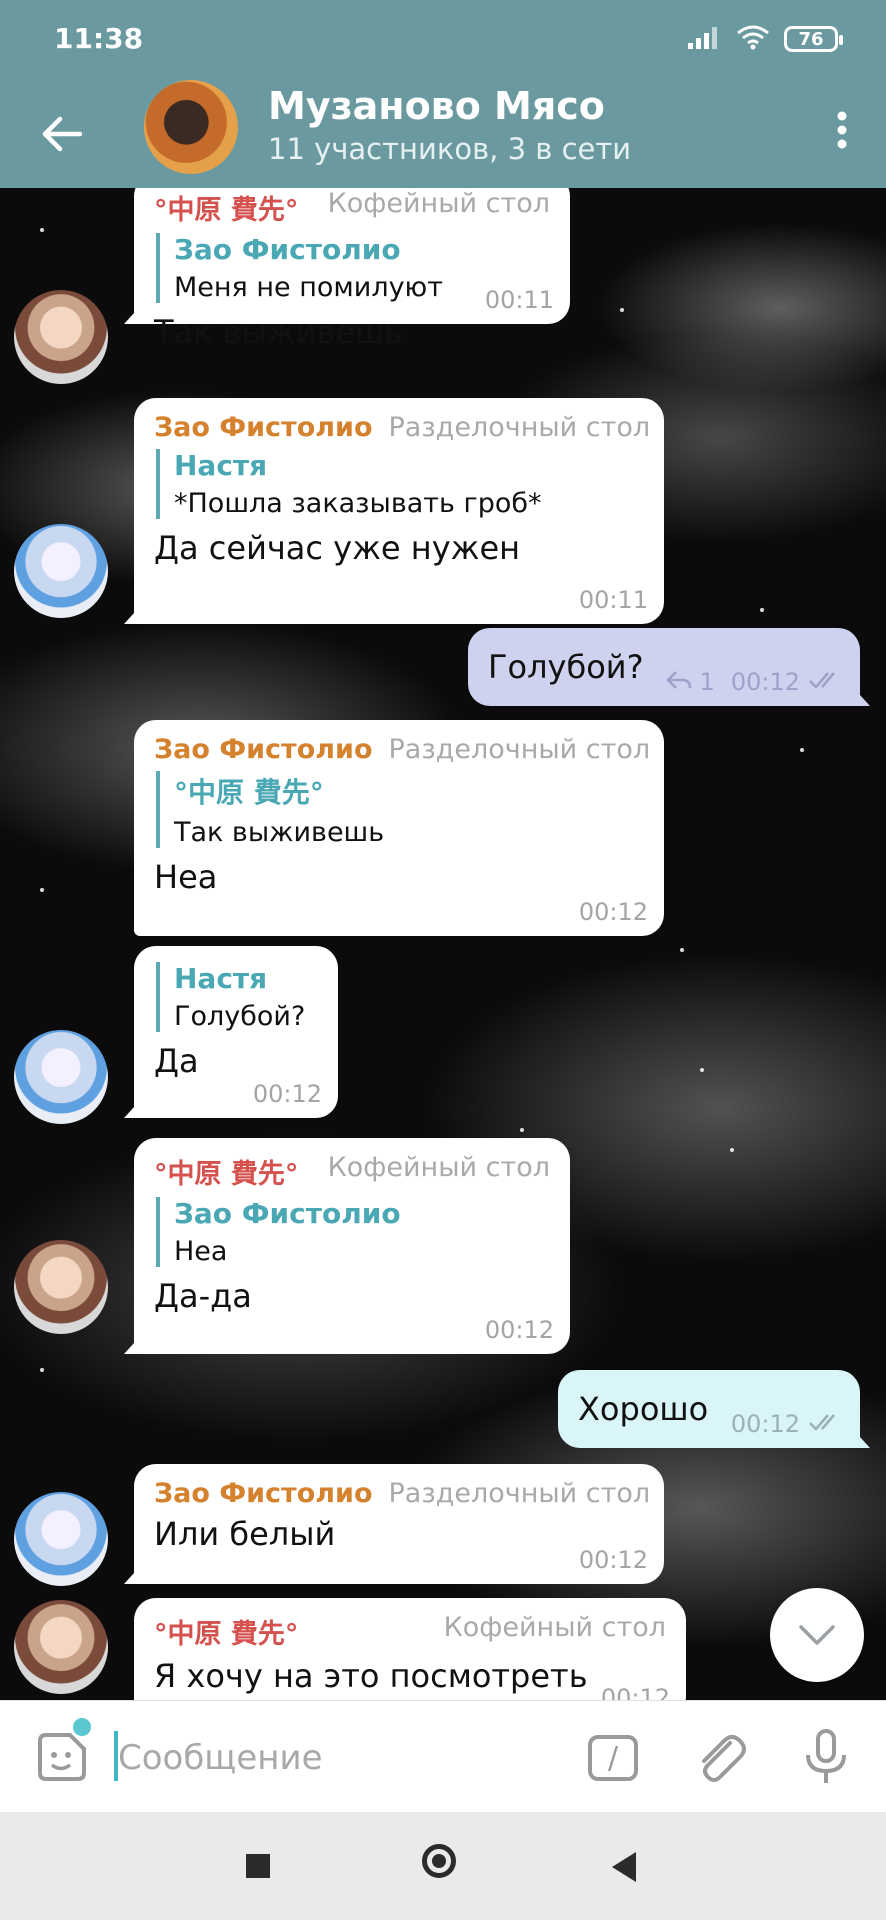 The height and width of the screenshot is (1920, 886). I want to click on recent-apps-button, so click(258, 1866).